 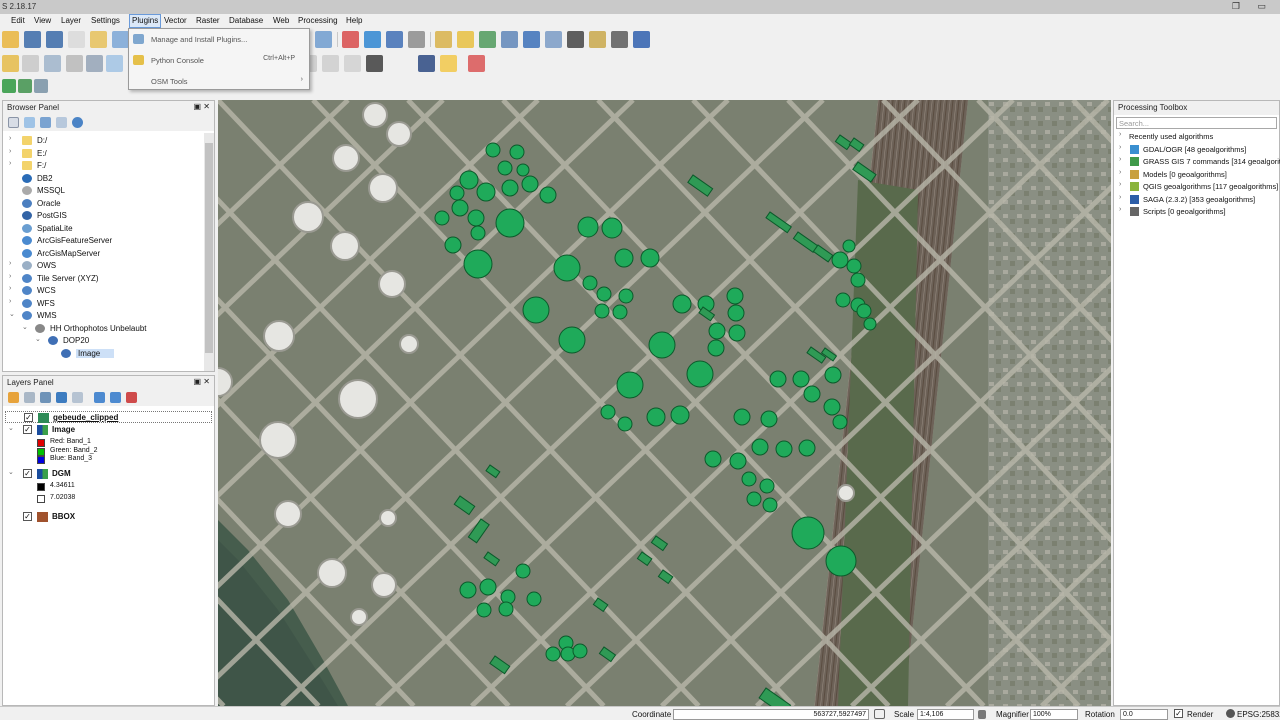 What do you see at coordinates (982, 714) in the screenshot?
I see `lock-scale-icon` at bounding box center [982, 714].